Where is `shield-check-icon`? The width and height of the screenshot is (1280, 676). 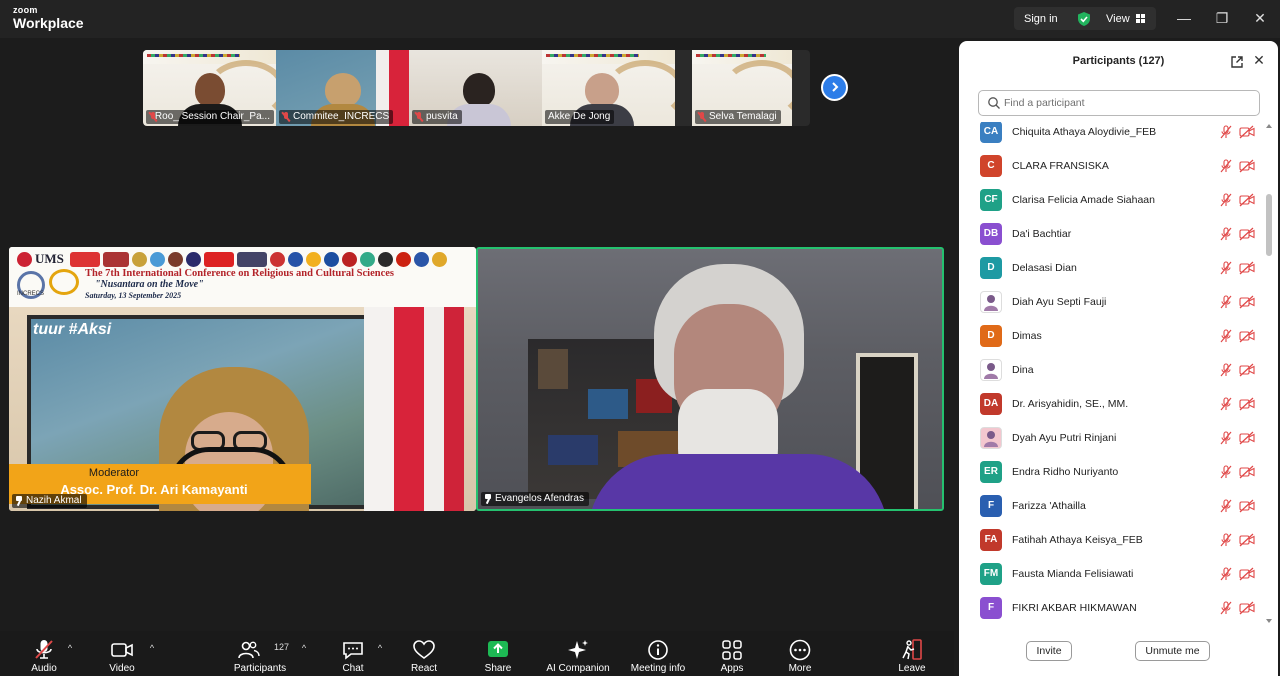
shield-check-icon is located at coordinates (1084, 19).